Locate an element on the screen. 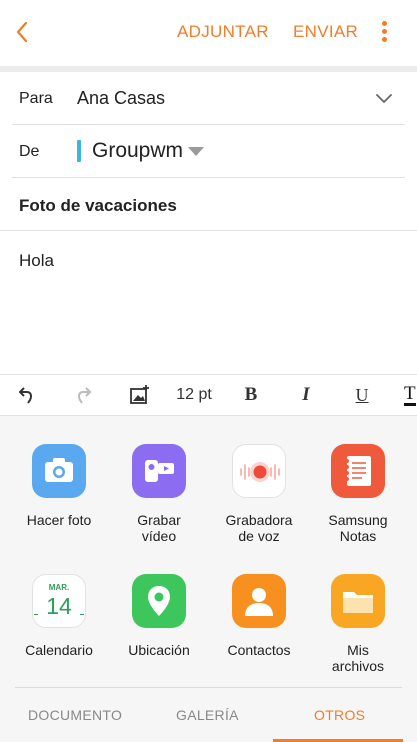 This screenshot has width=417, height=742. option-label: Grabadora de voz is located at coordinates (259, 528).